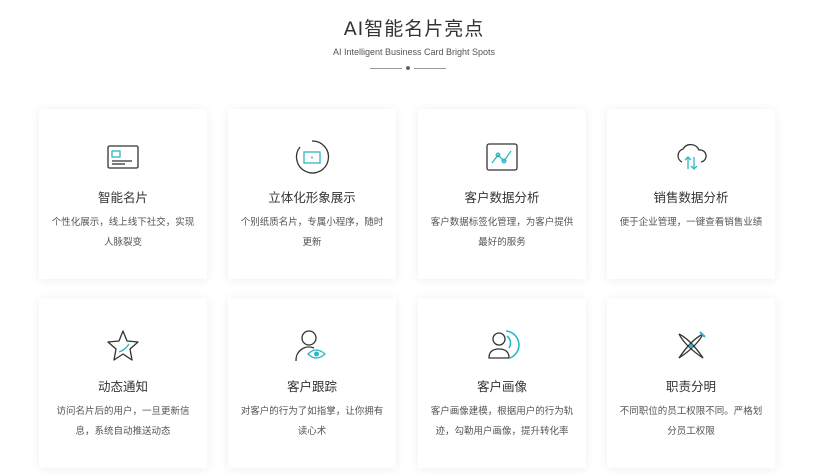 The width and height of the screenshot is (828, 475). I want to click on feature-card-portrait: 客户画像 客户画像建模，根据用户的行为轨迹，勾勒用户画像，提升转化率, so click(502, 383).